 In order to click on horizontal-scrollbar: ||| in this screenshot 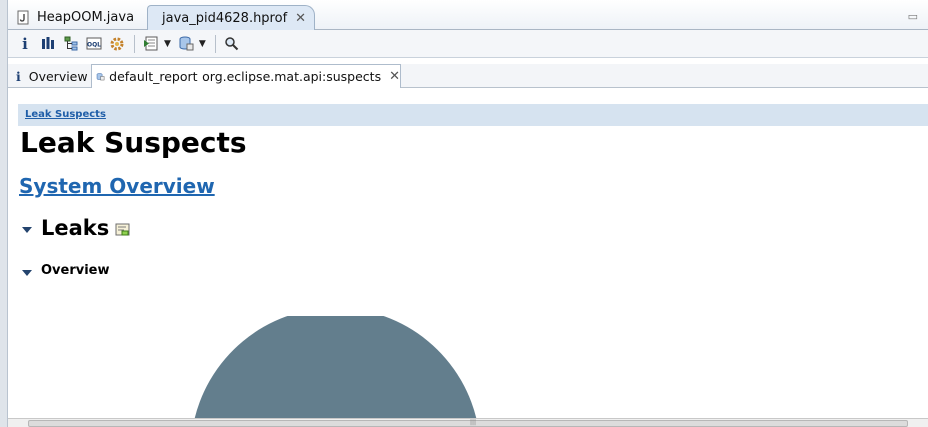, I will do `click(468, 422)`.